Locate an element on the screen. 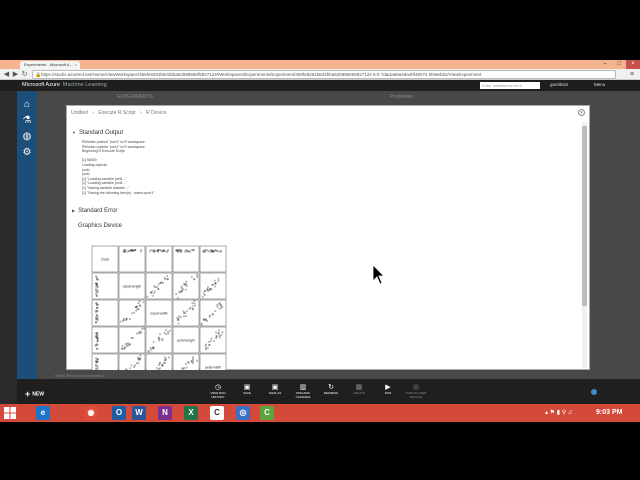  left-nav: ⌂ ⚗ ◍ ⚙ is located at coordinates (27, 235).